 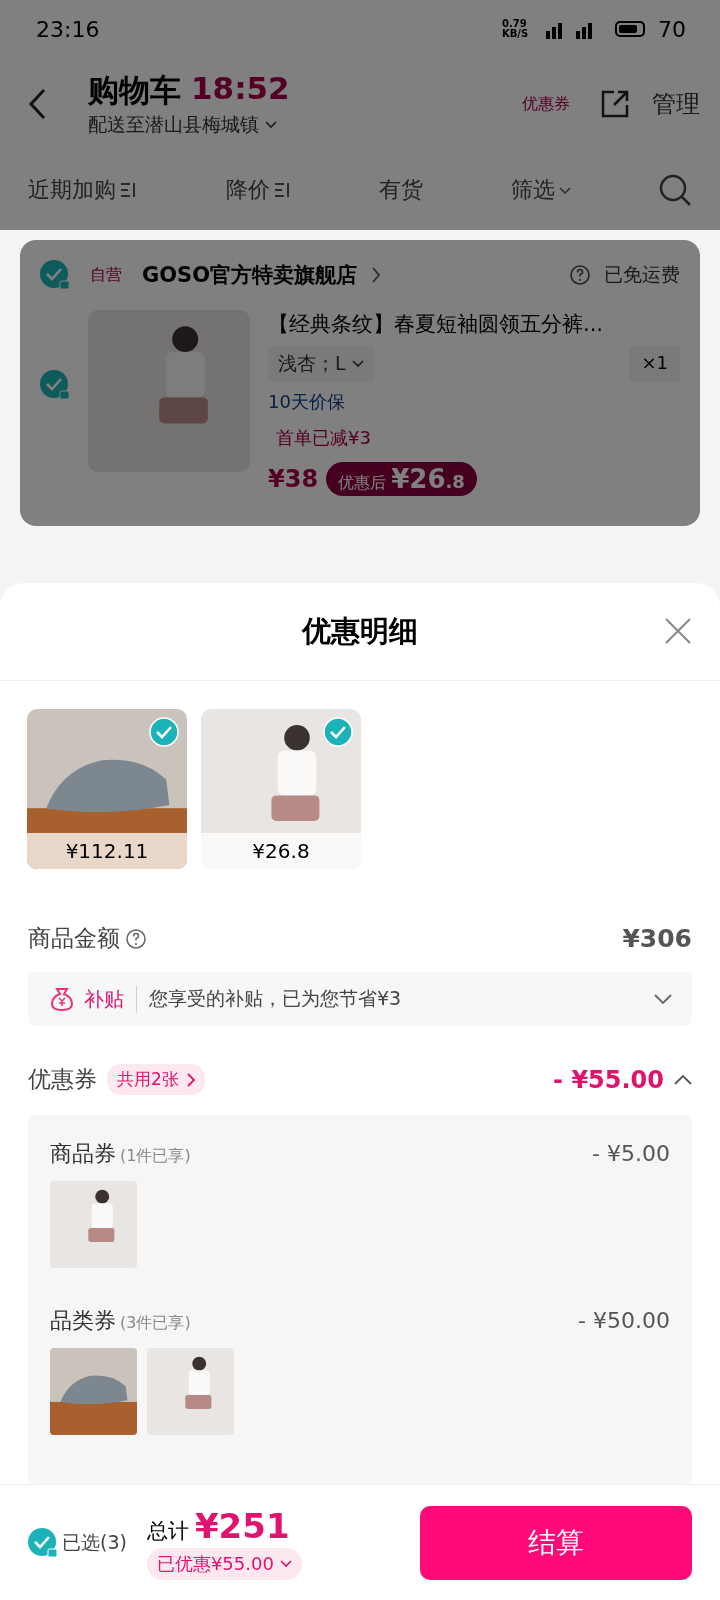 I want to click on checkout-button: 结算, so click(x=556, y=1542).